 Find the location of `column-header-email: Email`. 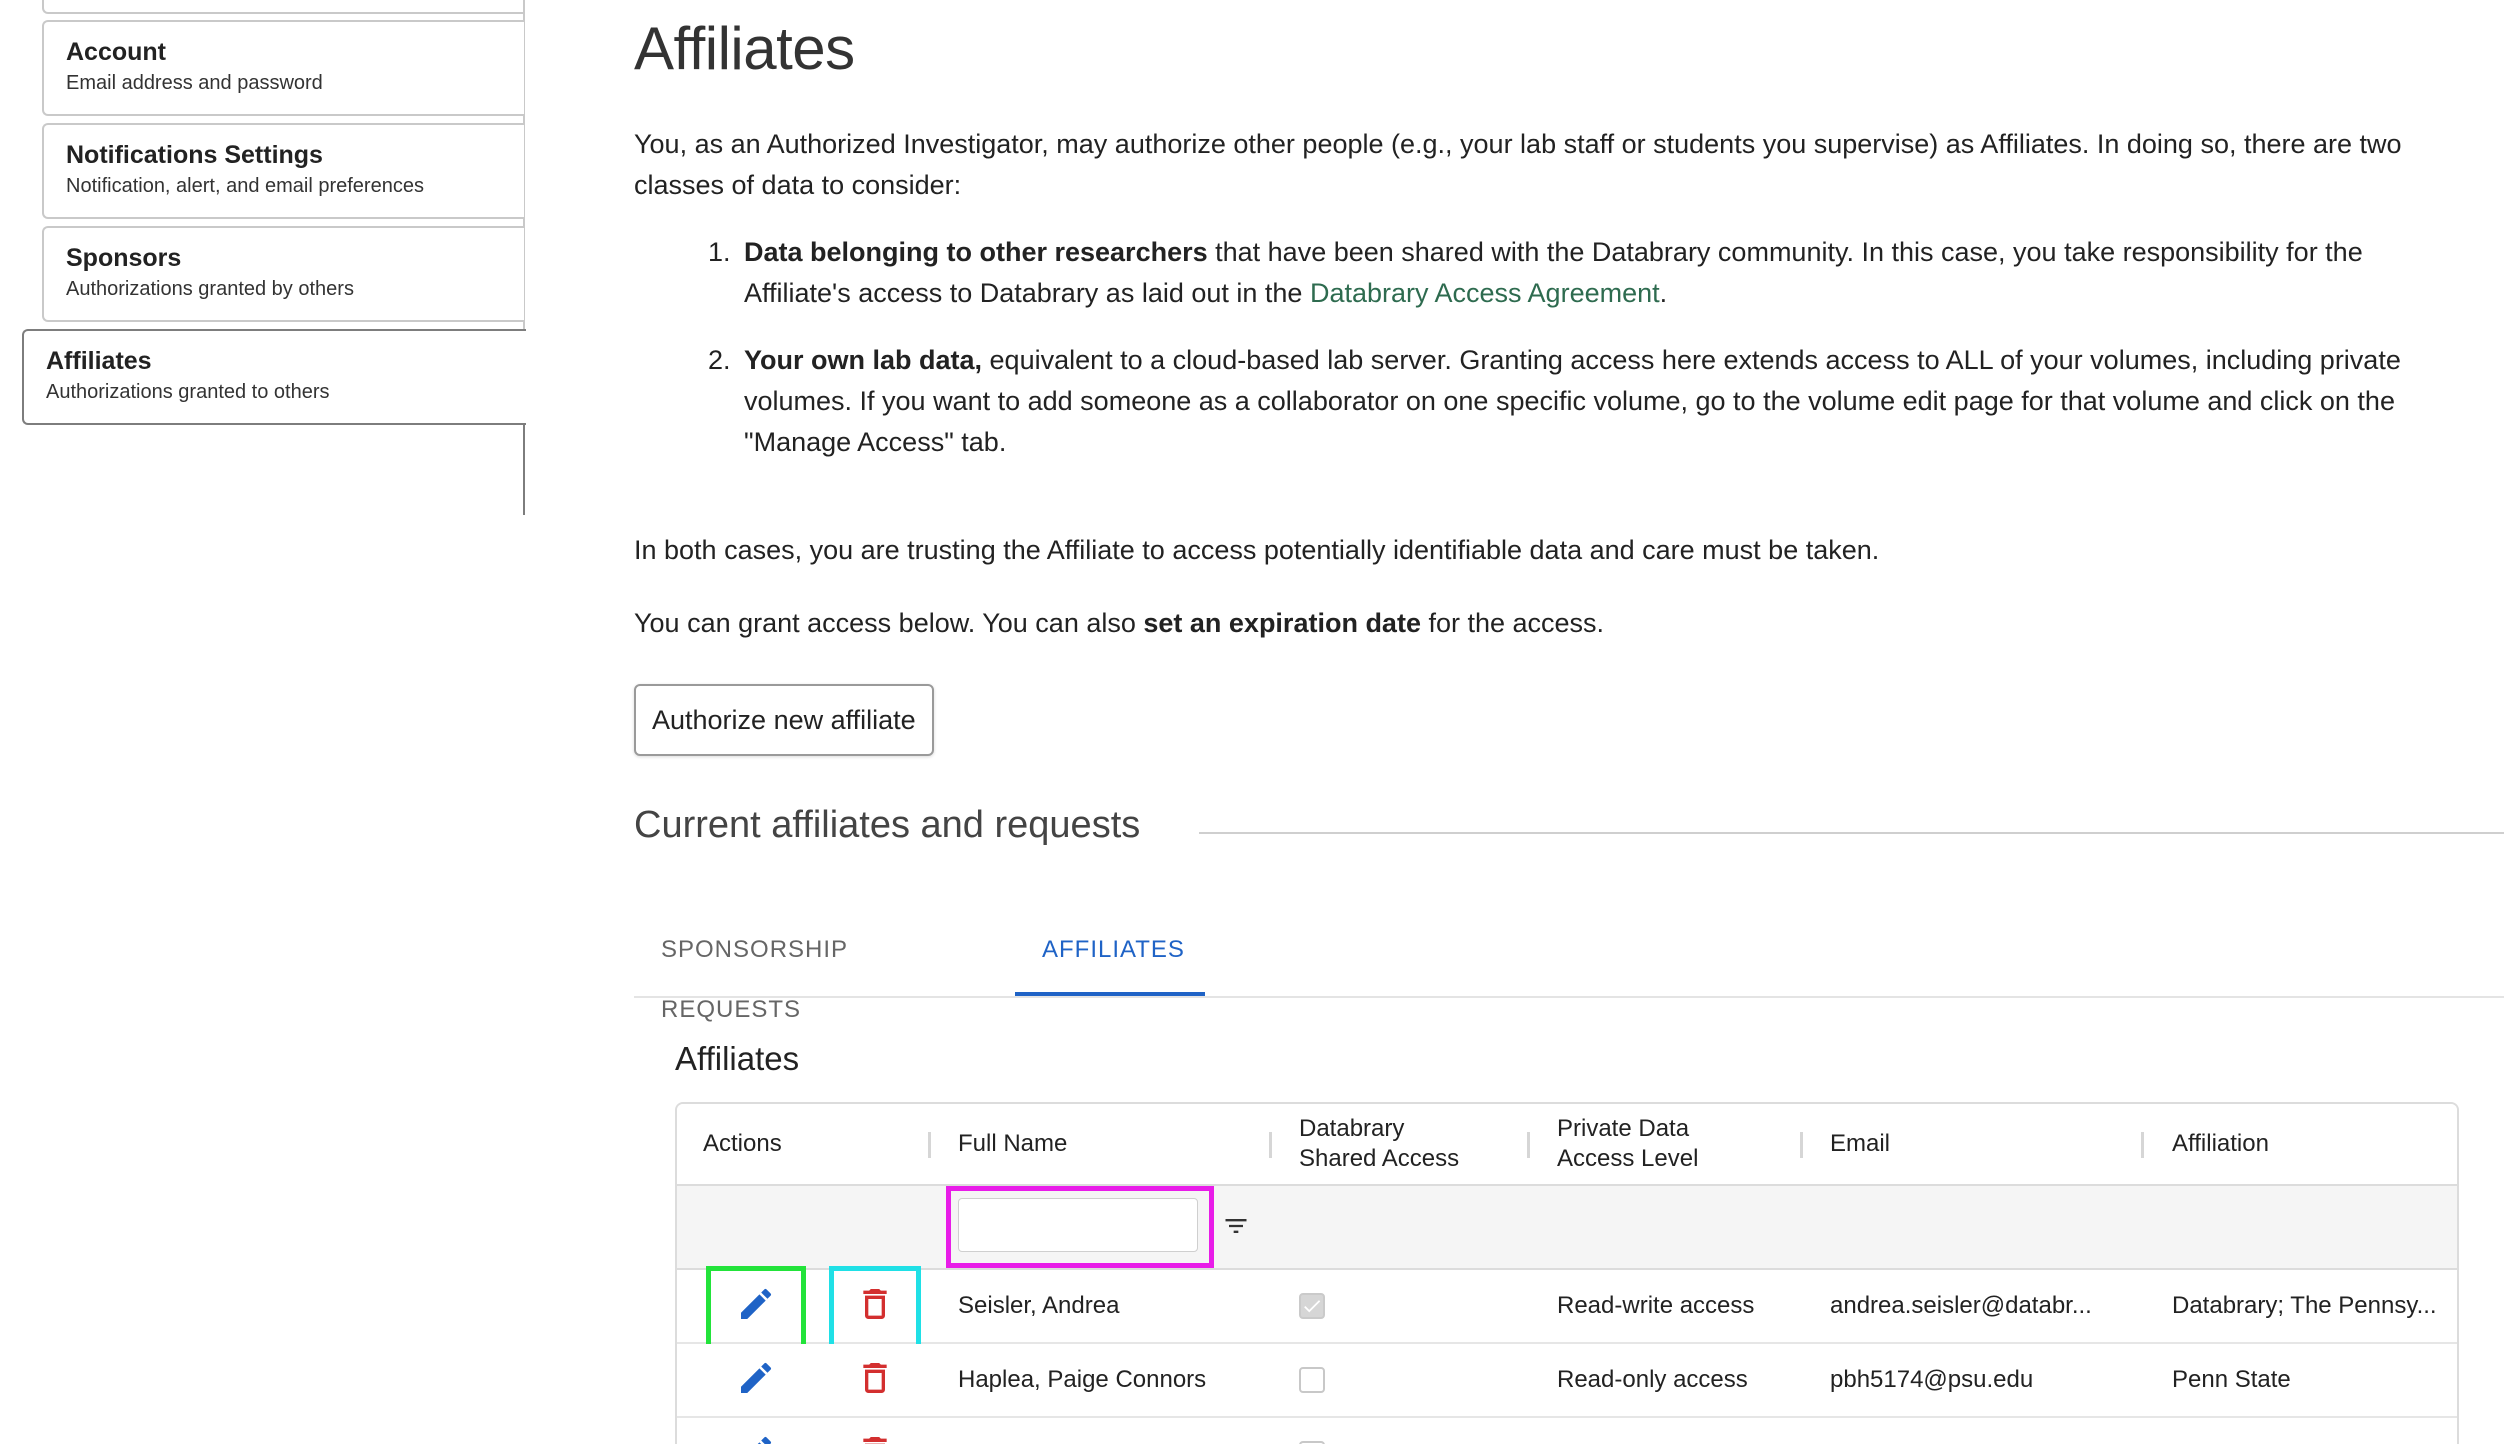

column-header-email: Email is located at coordinates (1860, 1144).